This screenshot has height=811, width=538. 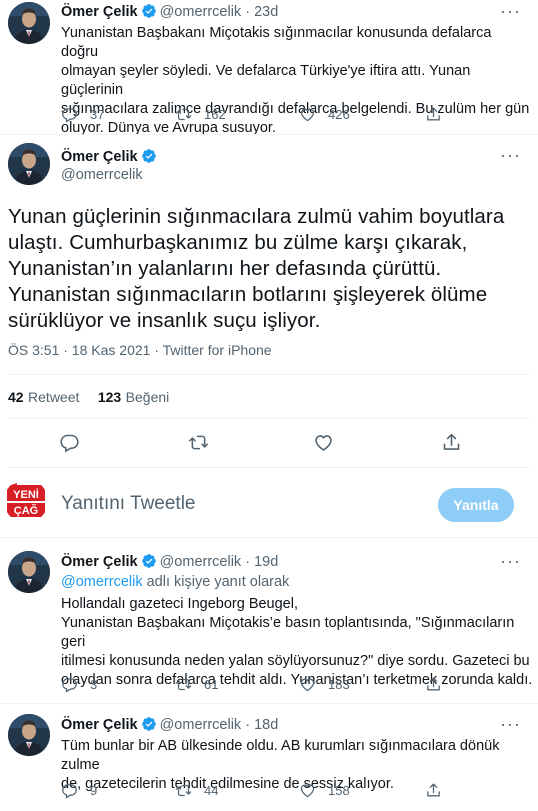 I want to click on retweet-button: 44, so click(x=196, y=790).